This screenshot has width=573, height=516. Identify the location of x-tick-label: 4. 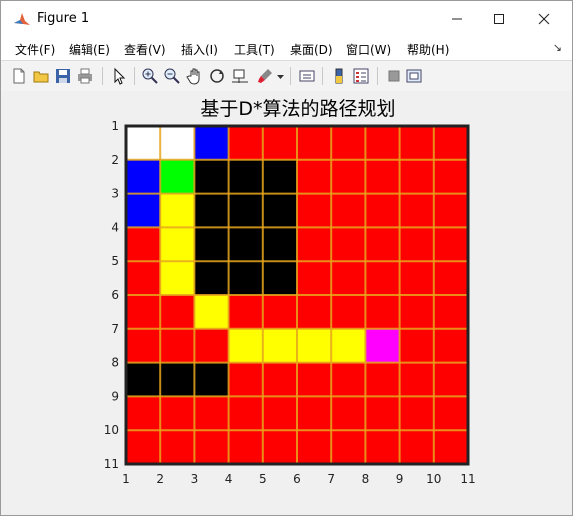
(229, 479).